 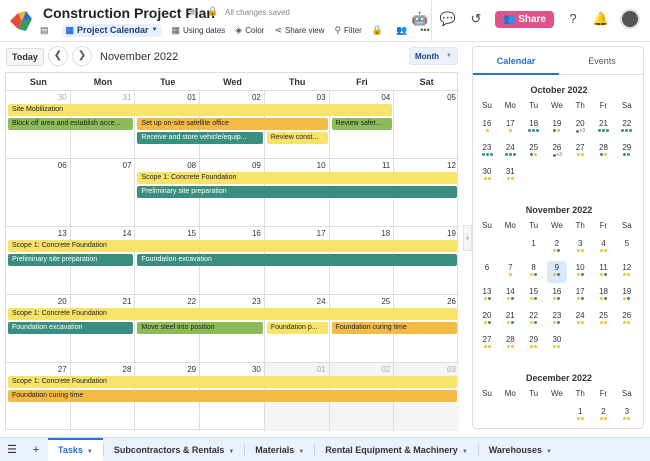 I want to click on history-icon: ↺, so click(x=476, y=19).